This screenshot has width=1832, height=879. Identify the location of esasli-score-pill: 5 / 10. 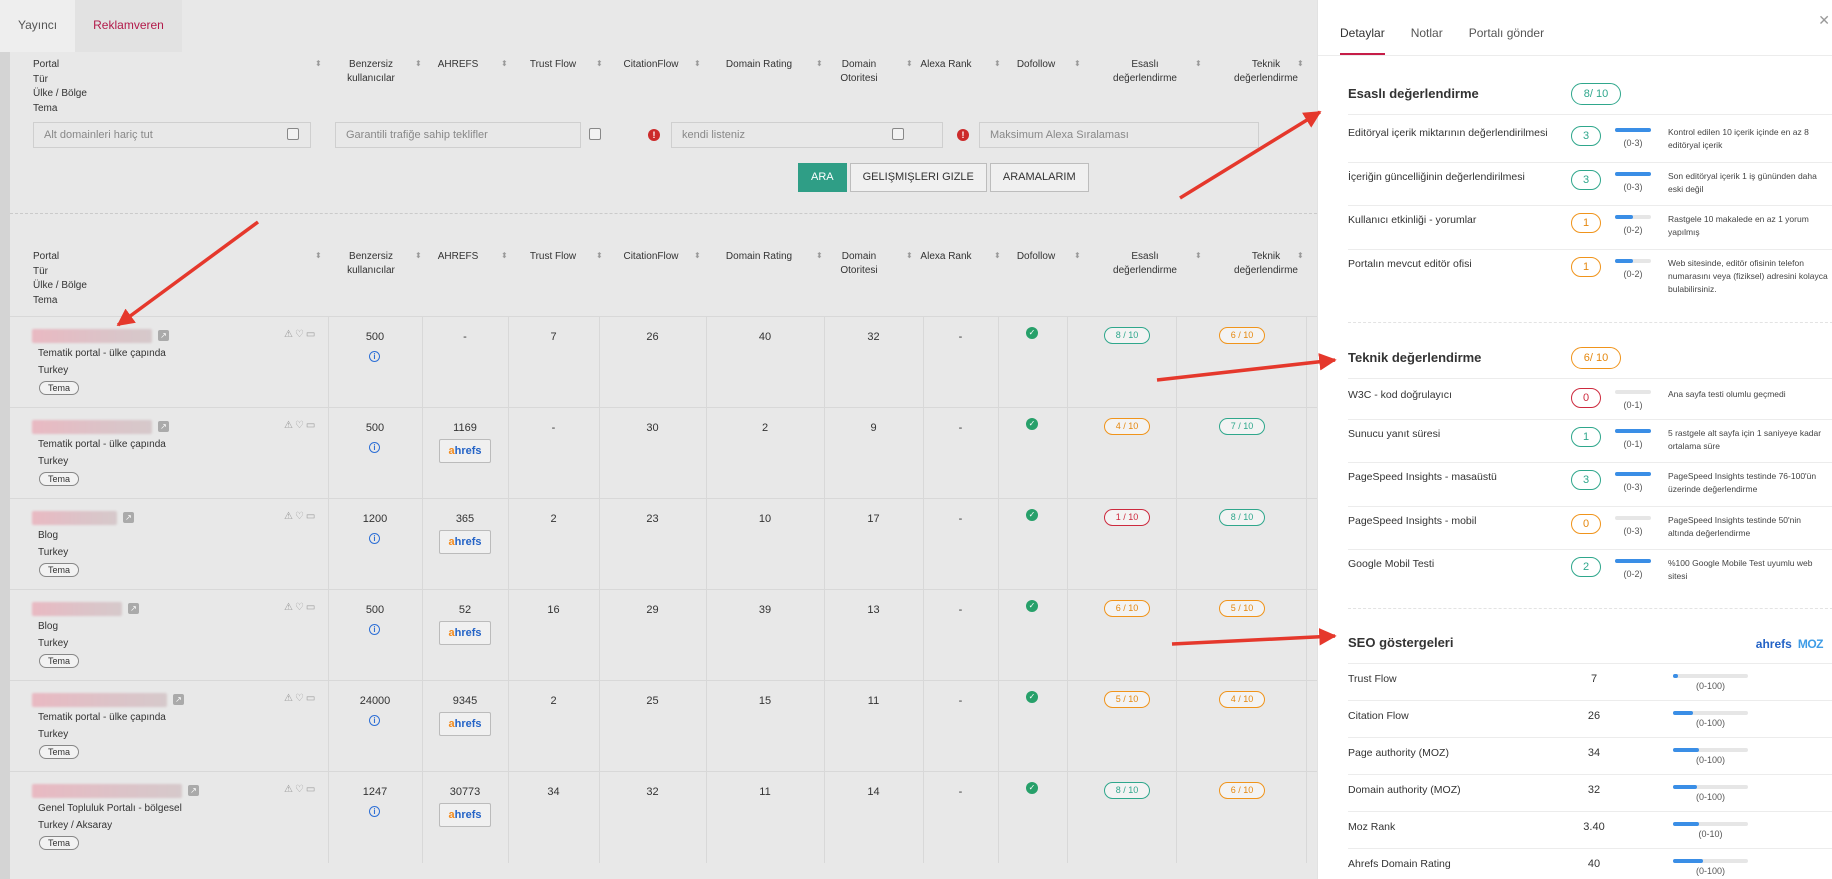
(1127, 699).